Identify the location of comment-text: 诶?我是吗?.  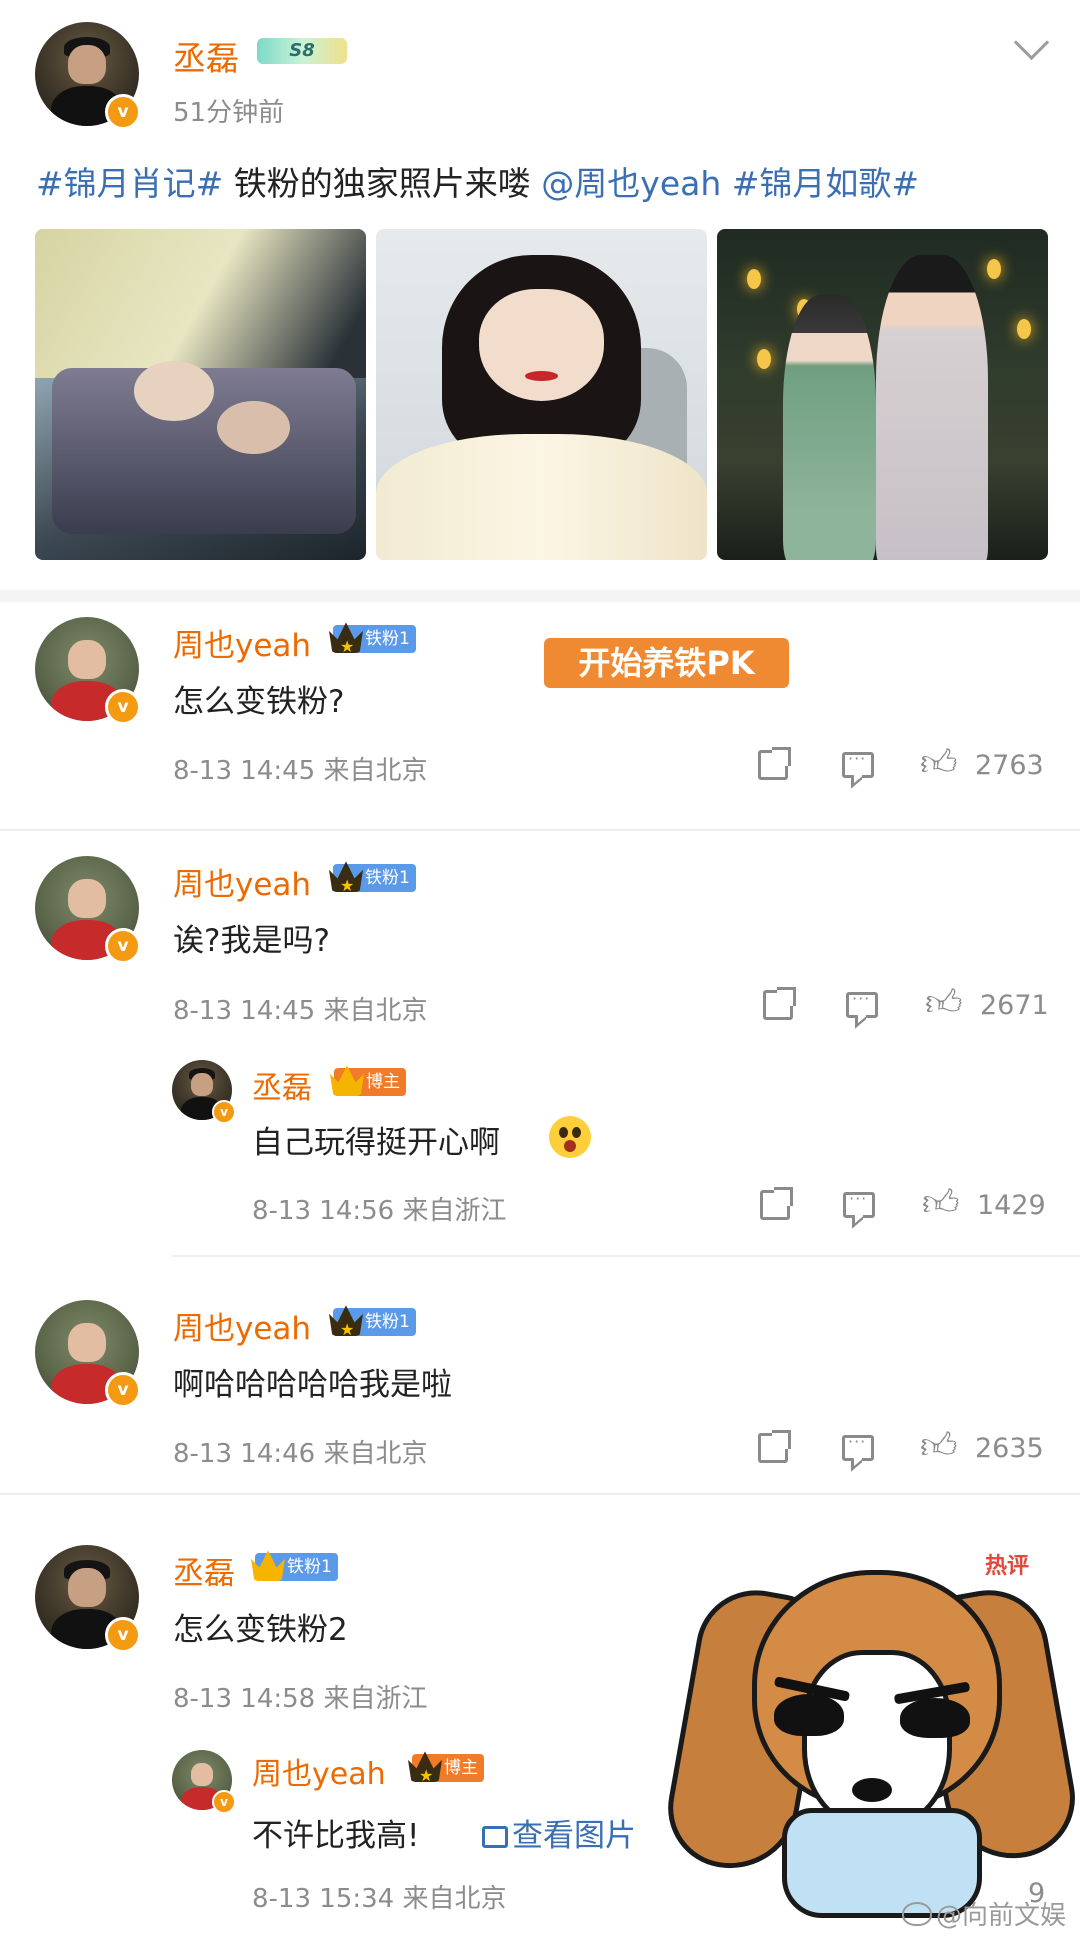
(251, 941).